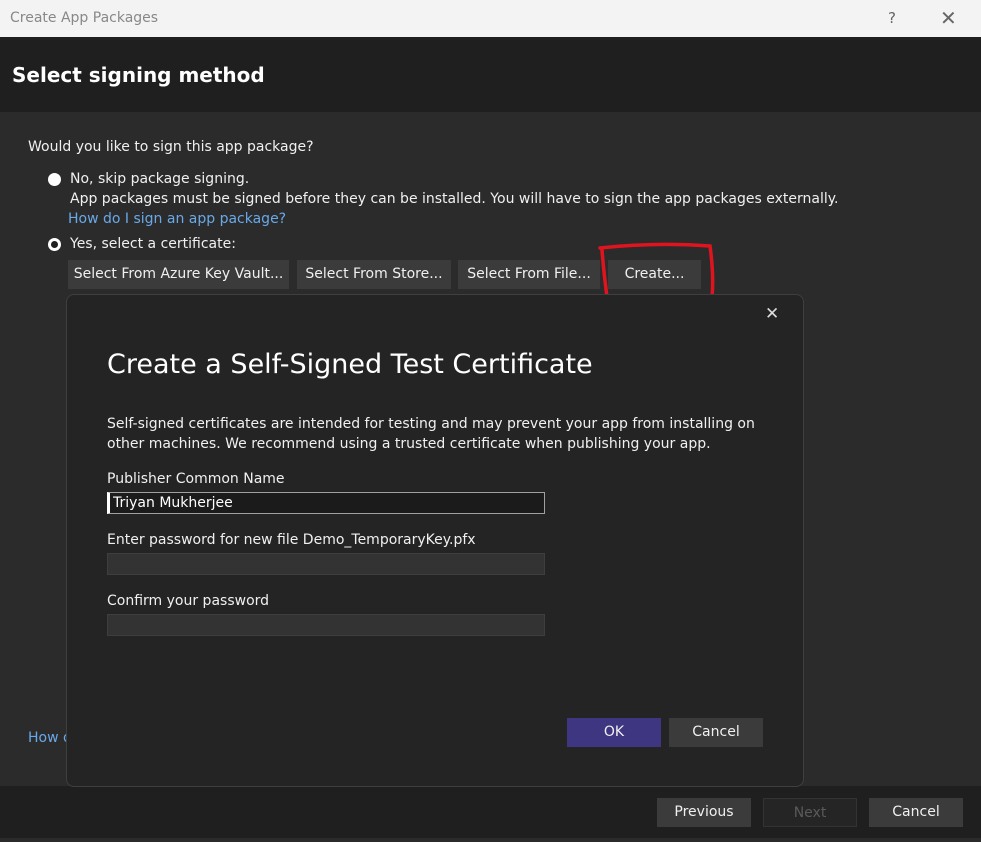 Image resolution: width=981 pixels, height=842 pixels. I want to click on dialog-title: Create a Self-Signed Test Certificate, so click(350, 364).